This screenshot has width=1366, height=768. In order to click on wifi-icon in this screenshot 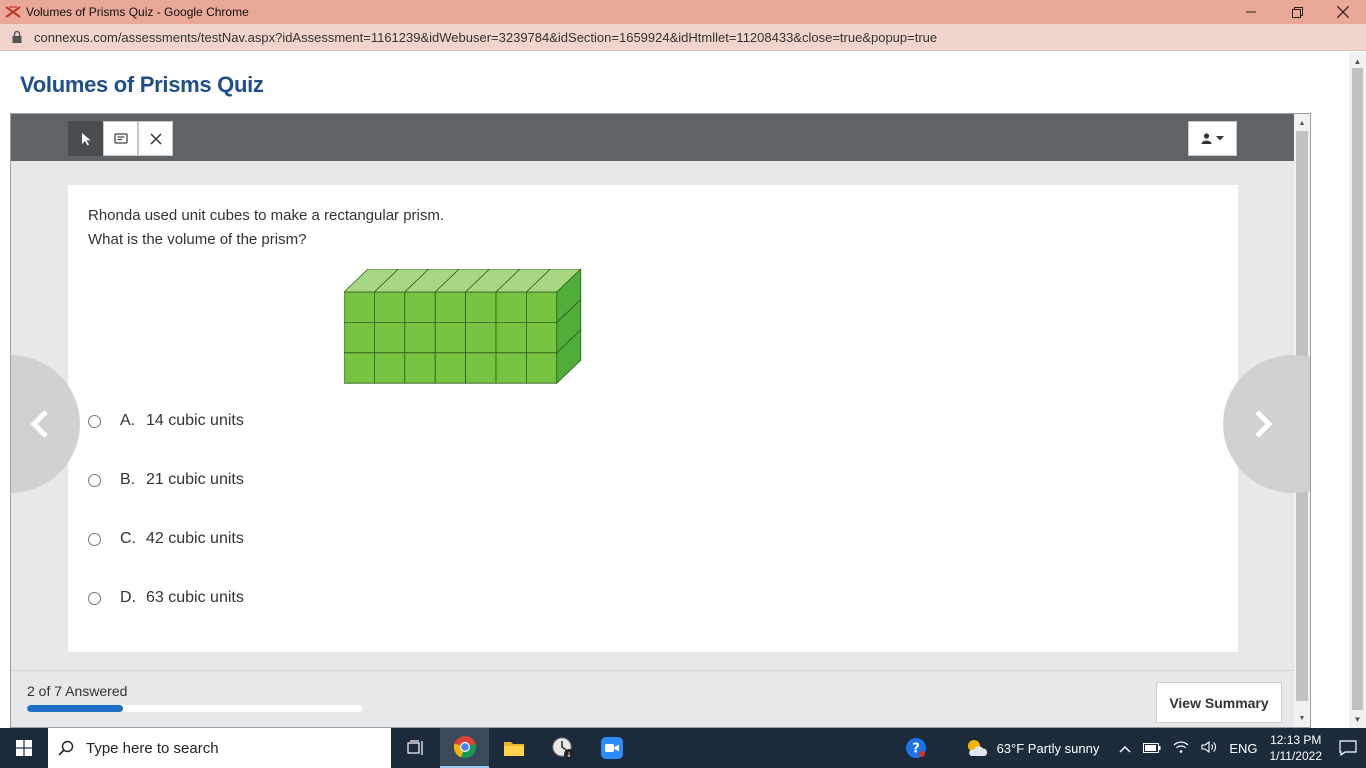, I will do `click(1181, 748)`.